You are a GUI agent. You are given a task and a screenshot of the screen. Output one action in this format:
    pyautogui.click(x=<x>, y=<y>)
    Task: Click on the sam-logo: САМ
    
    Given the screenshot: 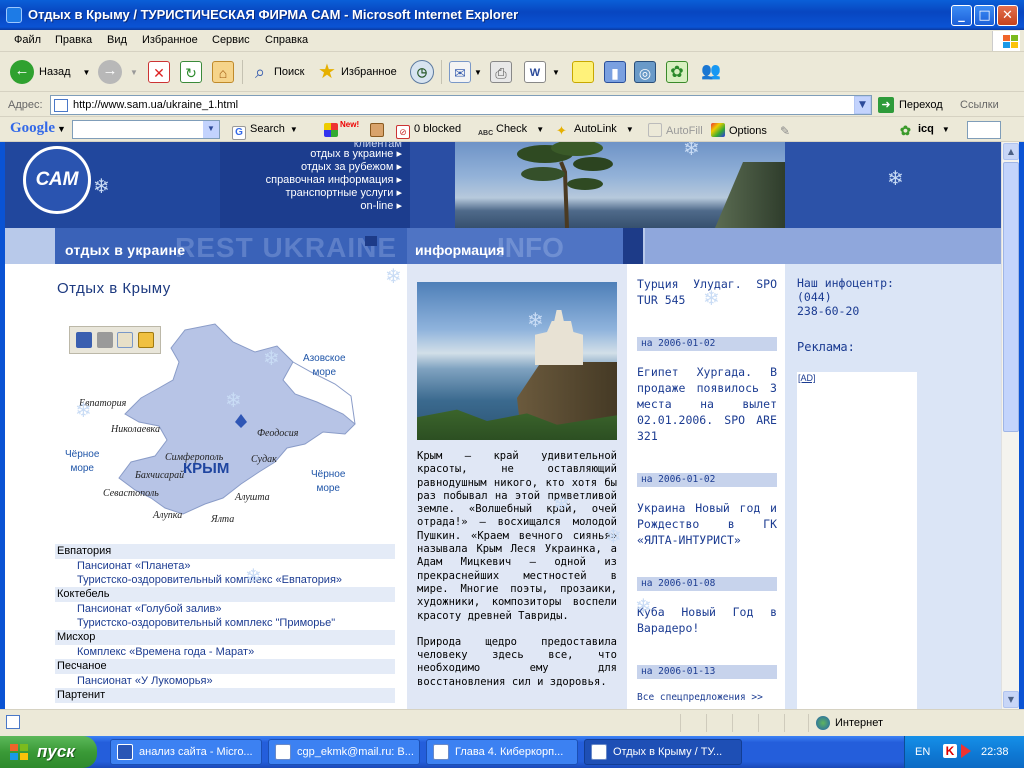 What is the action you would take?
    pyautogui.click(x=57, y=180)
    